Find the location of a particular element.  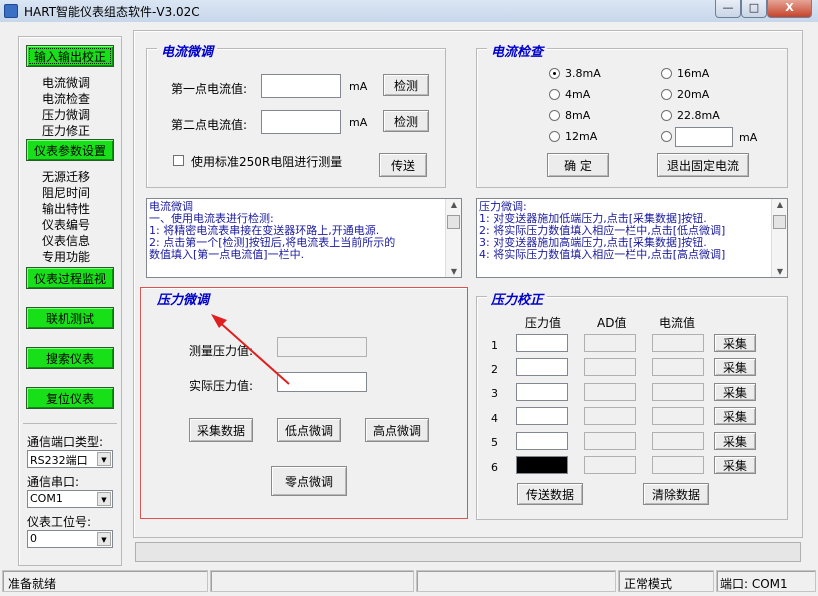

window-title: HART智能仪表组态软件-V3.02C is located at coordinates (112, 12).